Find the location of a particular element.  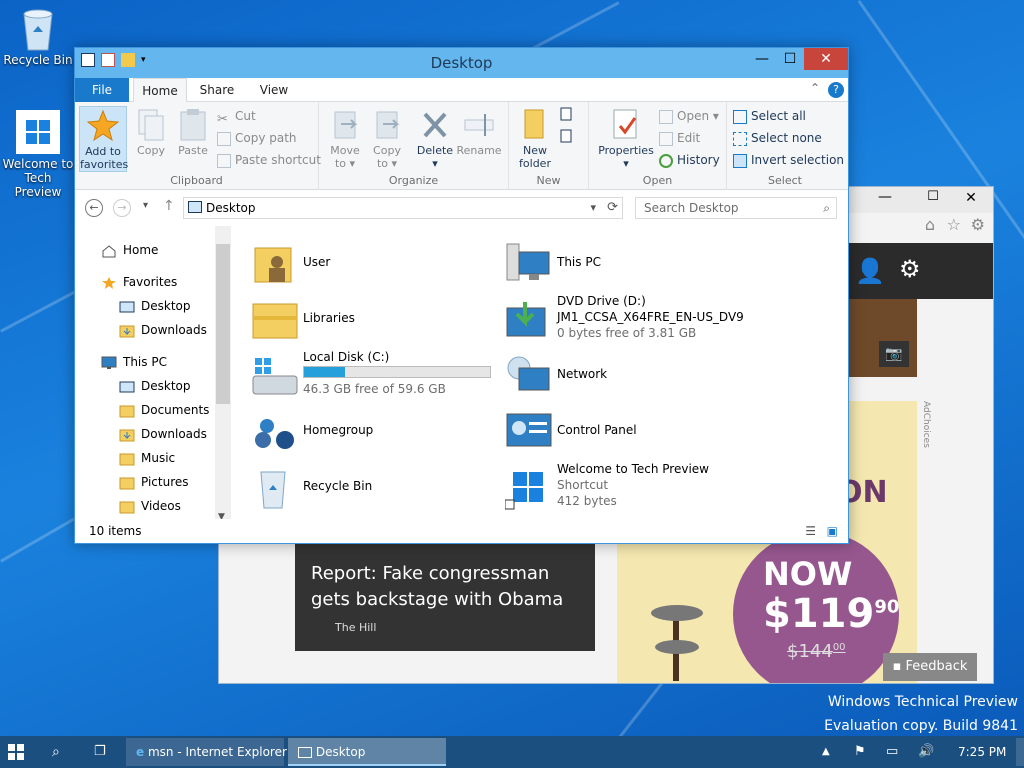

ie-maximize-button: ☐ is located at coordinates (933, 199).